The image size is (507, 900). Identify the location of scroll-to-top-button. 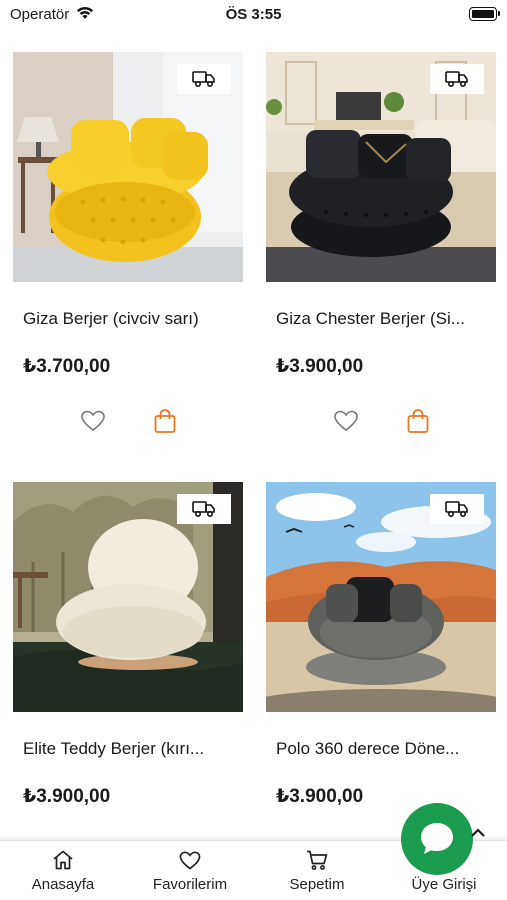
(478, 833).